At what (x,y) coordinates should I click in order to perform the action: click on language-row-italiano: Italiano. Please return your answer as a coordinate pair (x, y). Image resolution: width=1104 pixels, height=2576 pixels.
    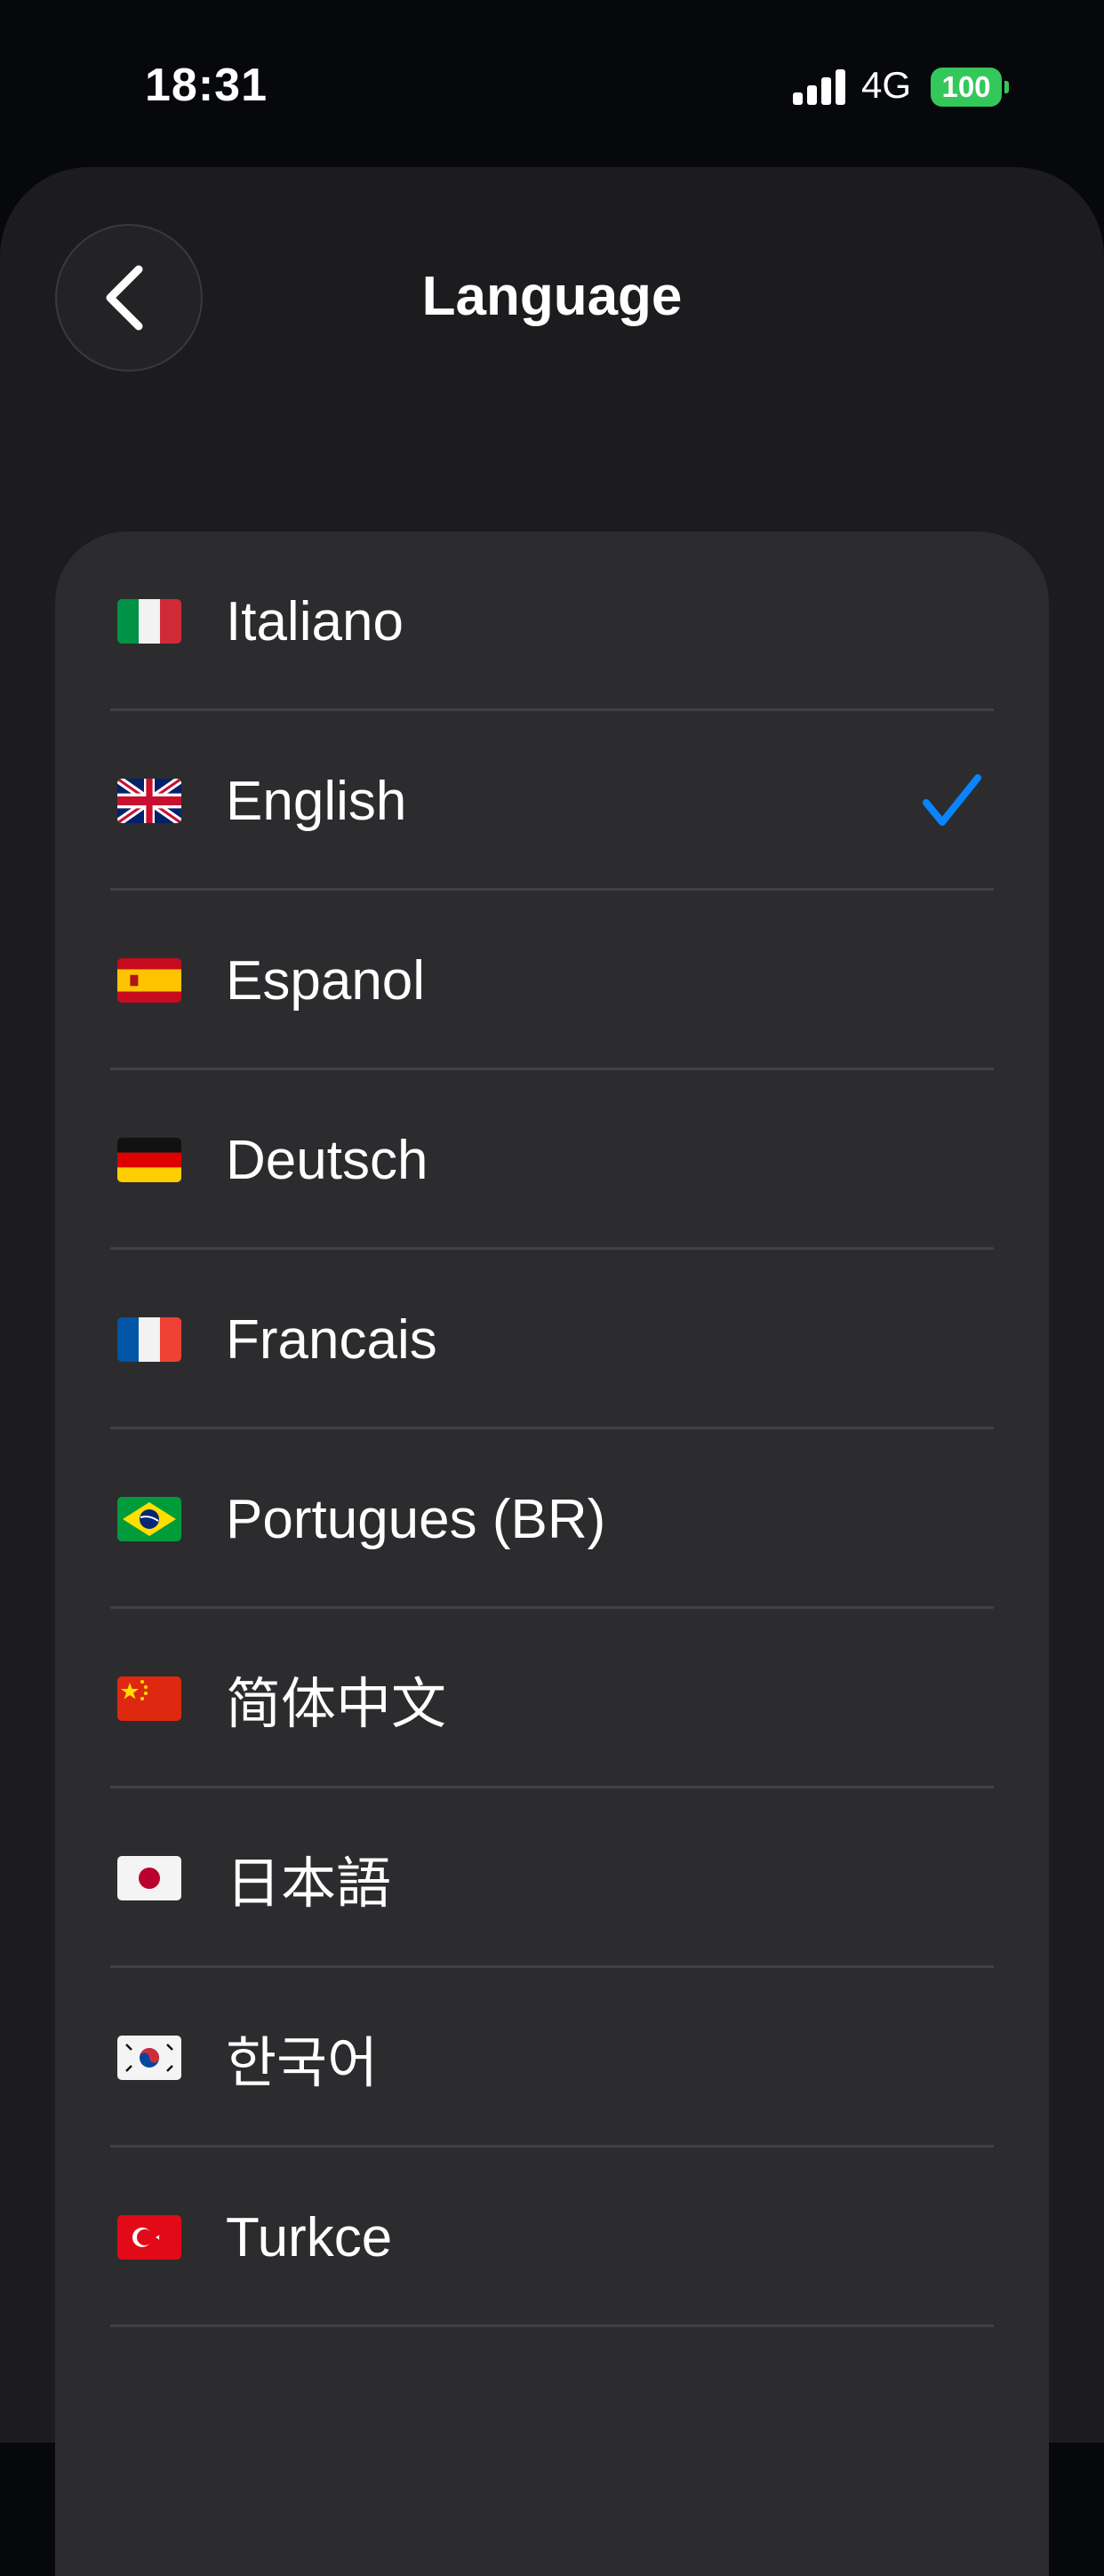
    Looking at the image, I should click on (552, 621).